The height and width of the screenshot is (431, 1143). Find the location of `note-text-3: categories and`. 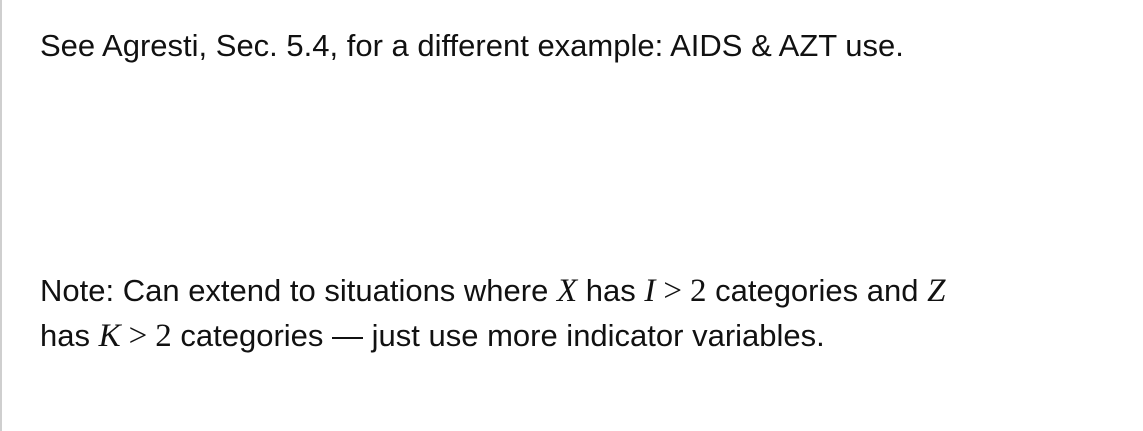

note-text-3: categories and is located at coordinates (817, 290).